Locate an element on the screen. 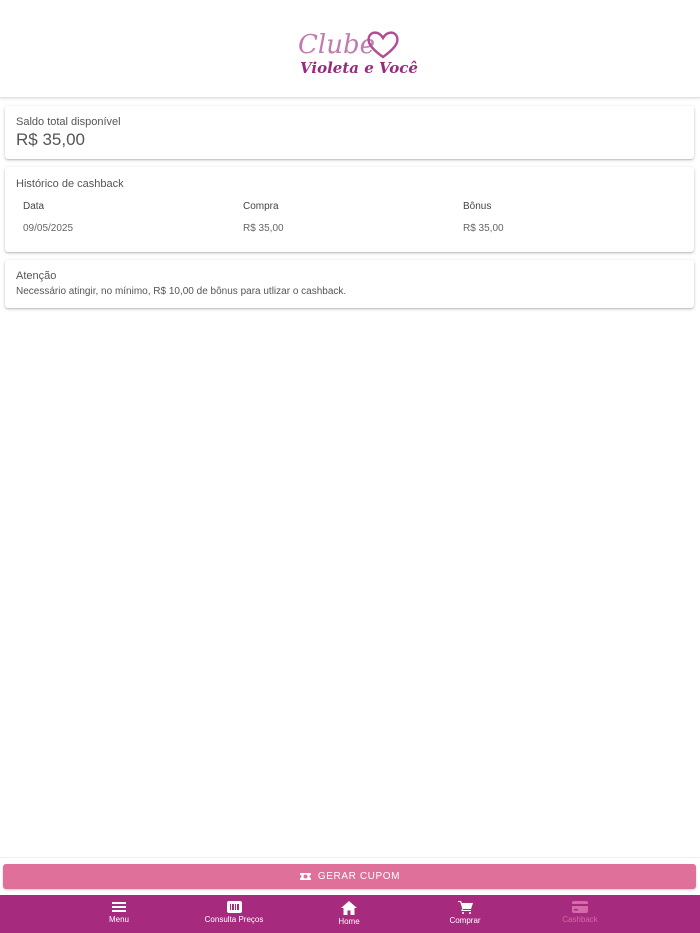 The height and width of the screenshot is (933, 700). gerar-cupom-label: GERAR CUPOM is located at coordinates (359, 876).